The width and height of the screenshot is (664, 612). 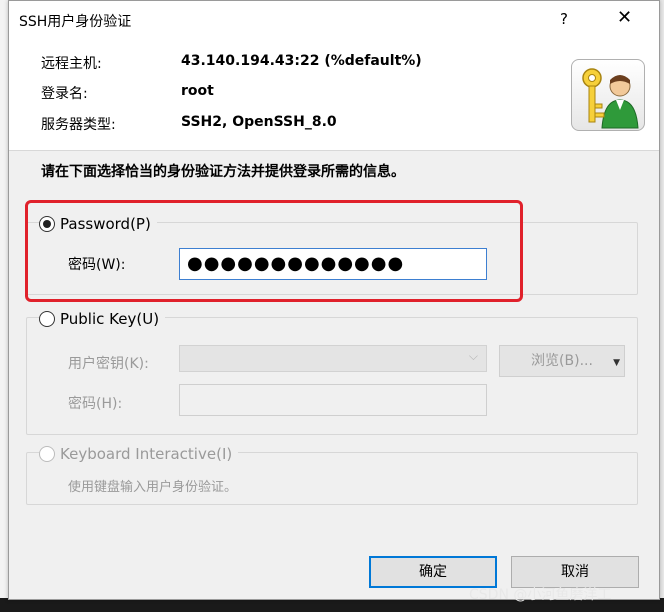 I want to click on public-key-radio-button, so click(x=47, y=319).